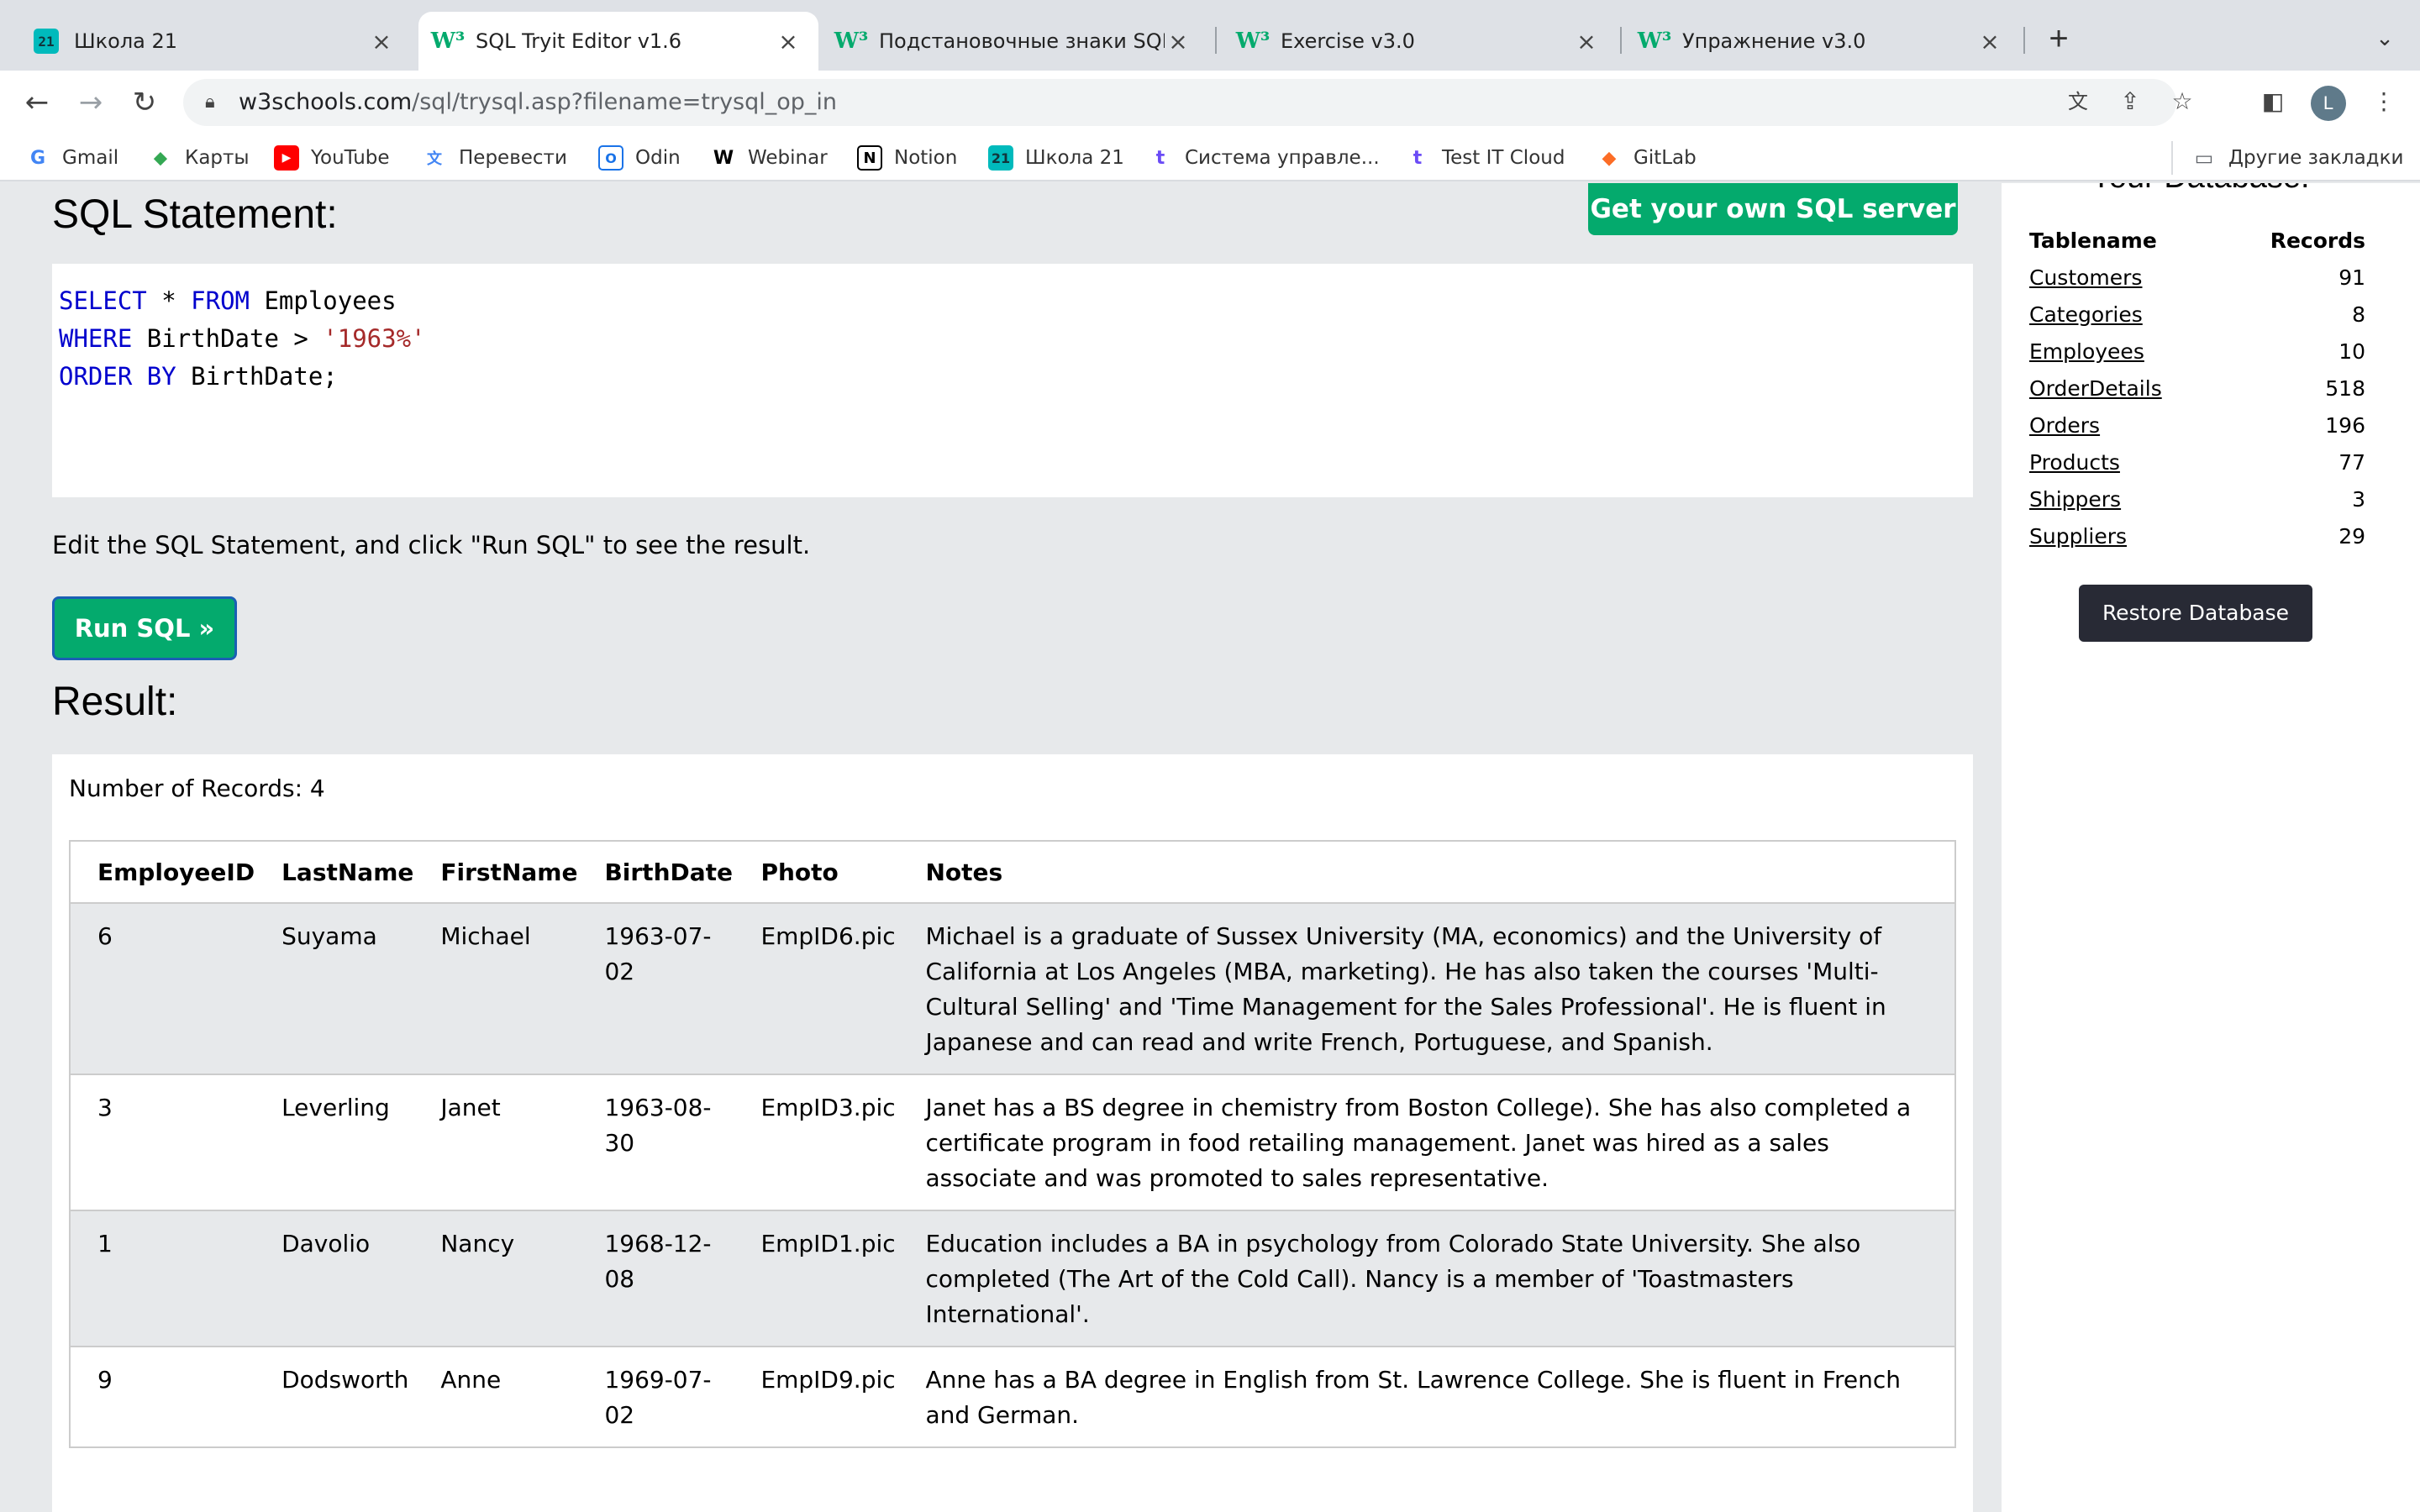 Image resolution: width=2420 pixels, height=1512 pixels. What do you see at coordinates (1216, 40) in the screenshot?
I see `tab-separator` at bounding box center [1216, 40].